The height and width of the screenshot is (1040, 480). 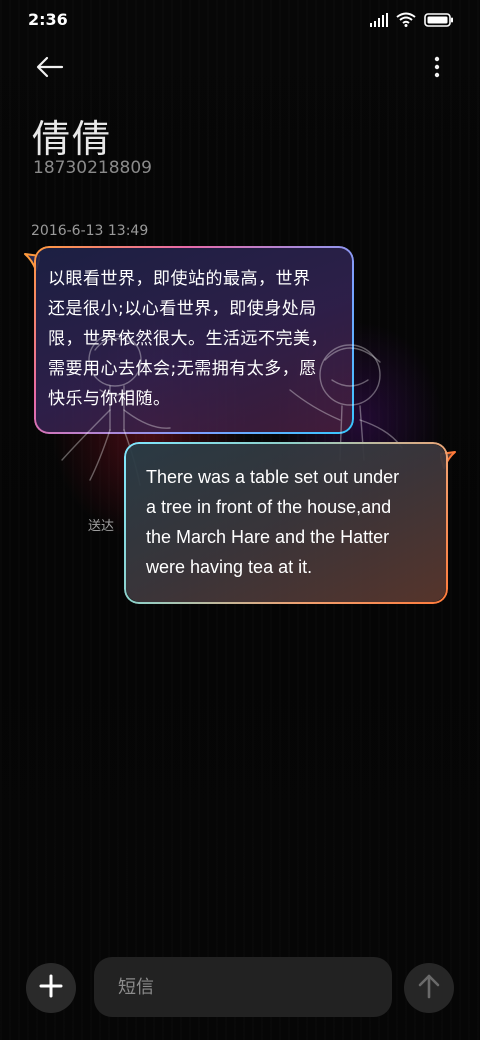 I want to click on more-options-button, so click(x=437, y=69).